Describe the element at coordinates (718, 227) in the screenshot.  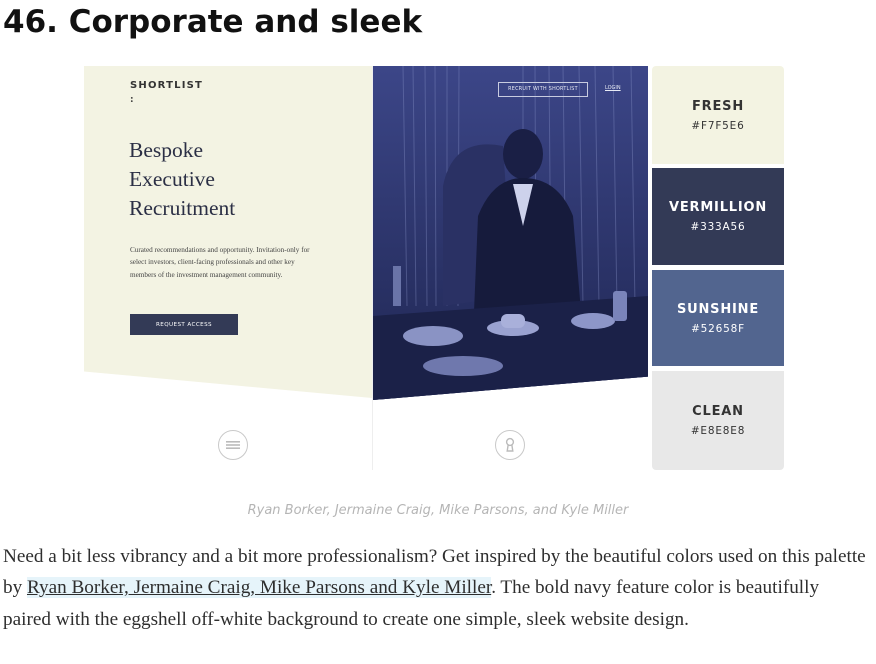
I see `swatch-hex: #333A56` at that location.